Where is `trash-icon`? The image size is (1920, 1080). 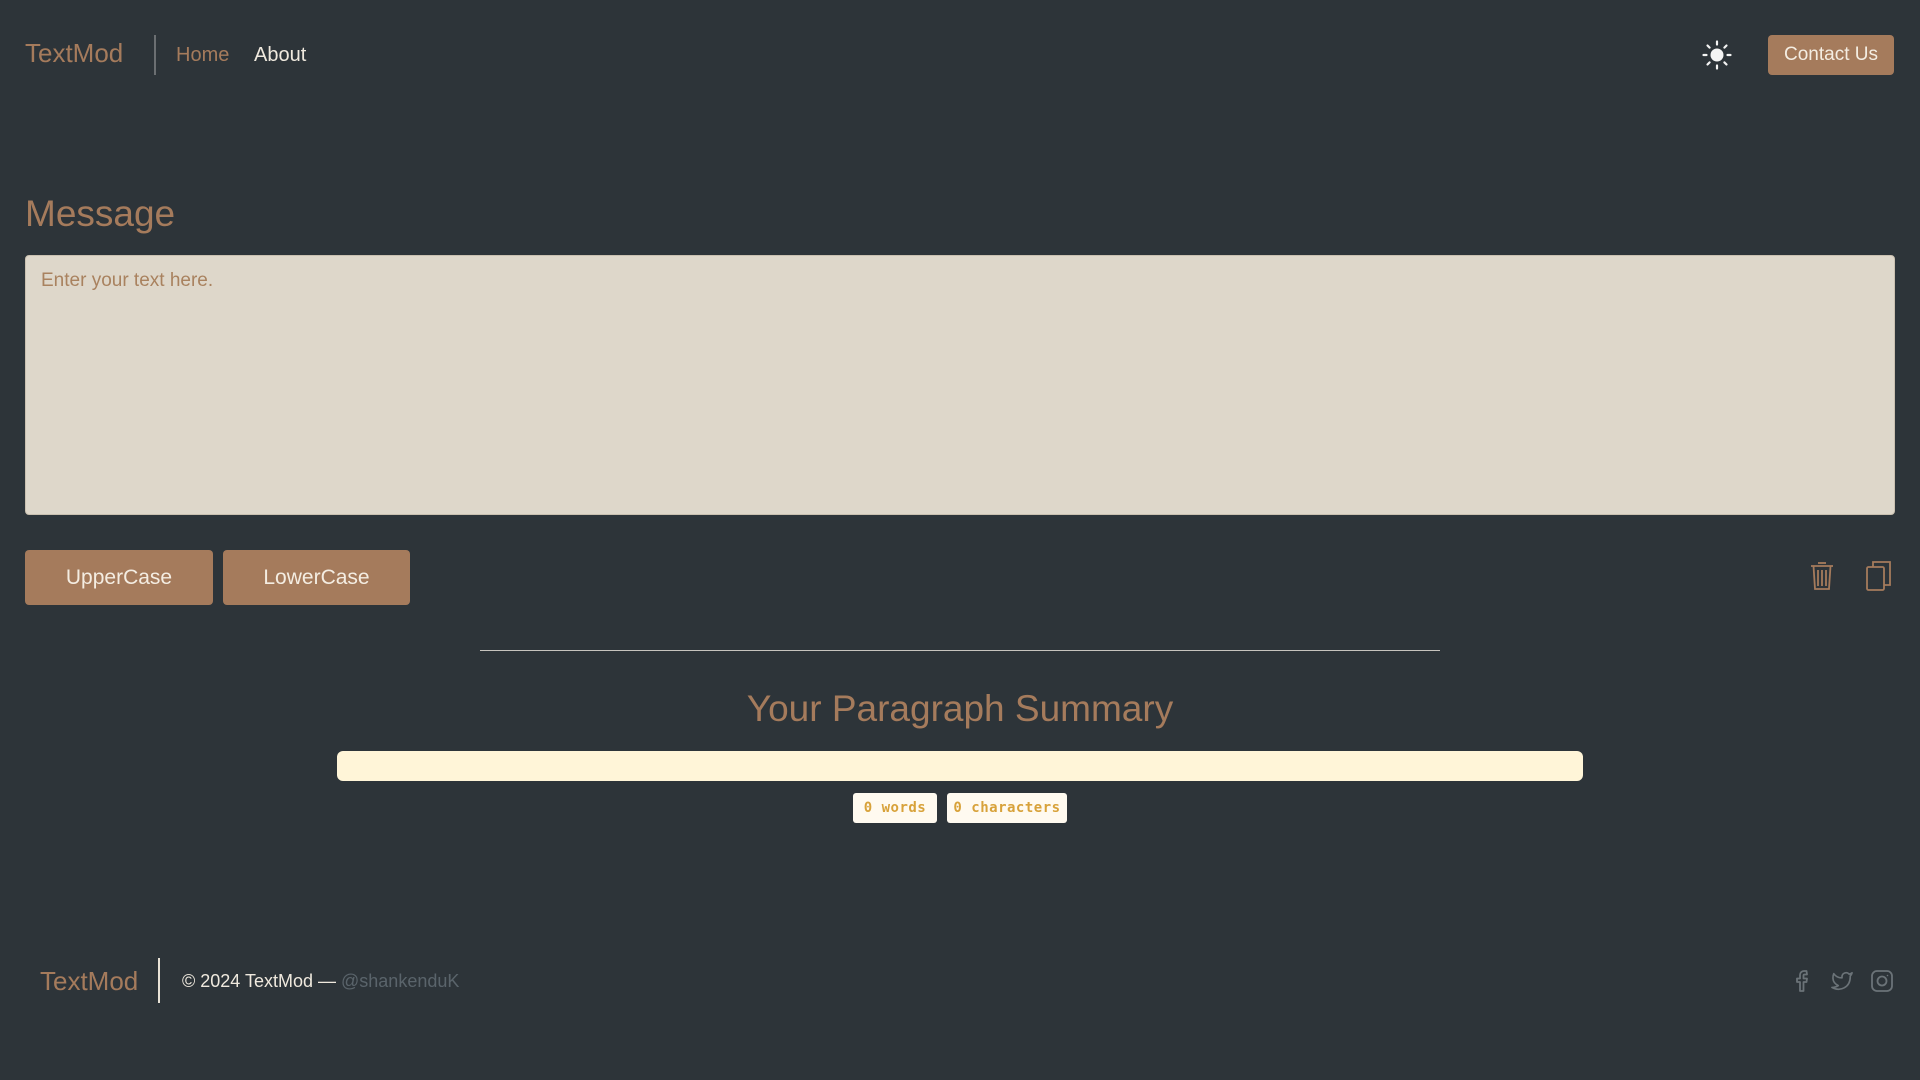
trash-icon is located at coordinates (1822, 576).